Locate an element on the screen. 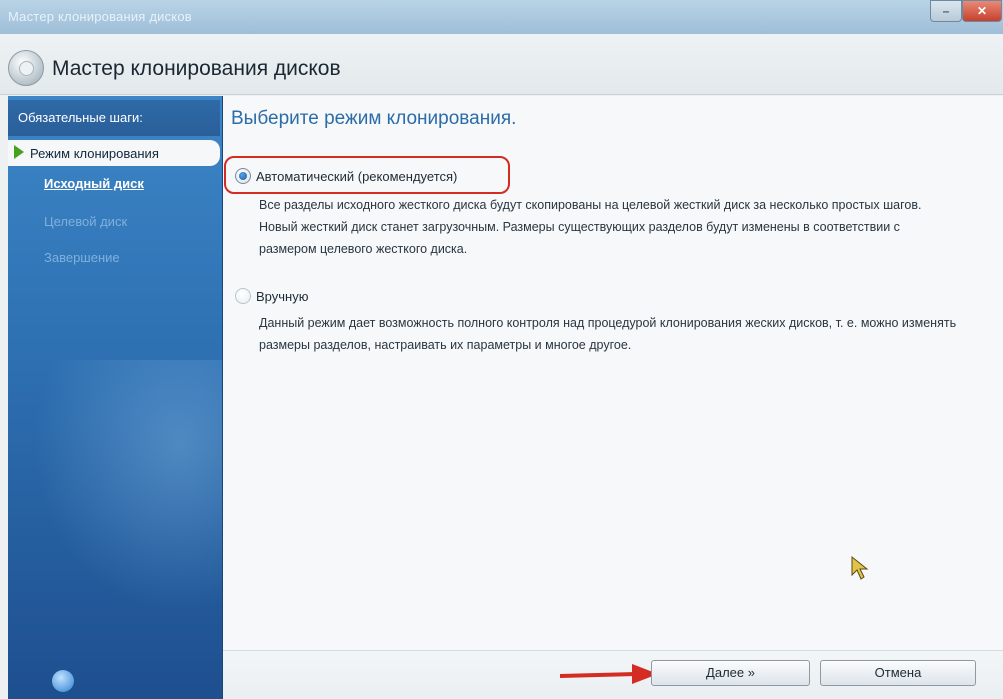 The image size is (1003, 699). current-step-arrow-icon is located at coordinates (19, 152).